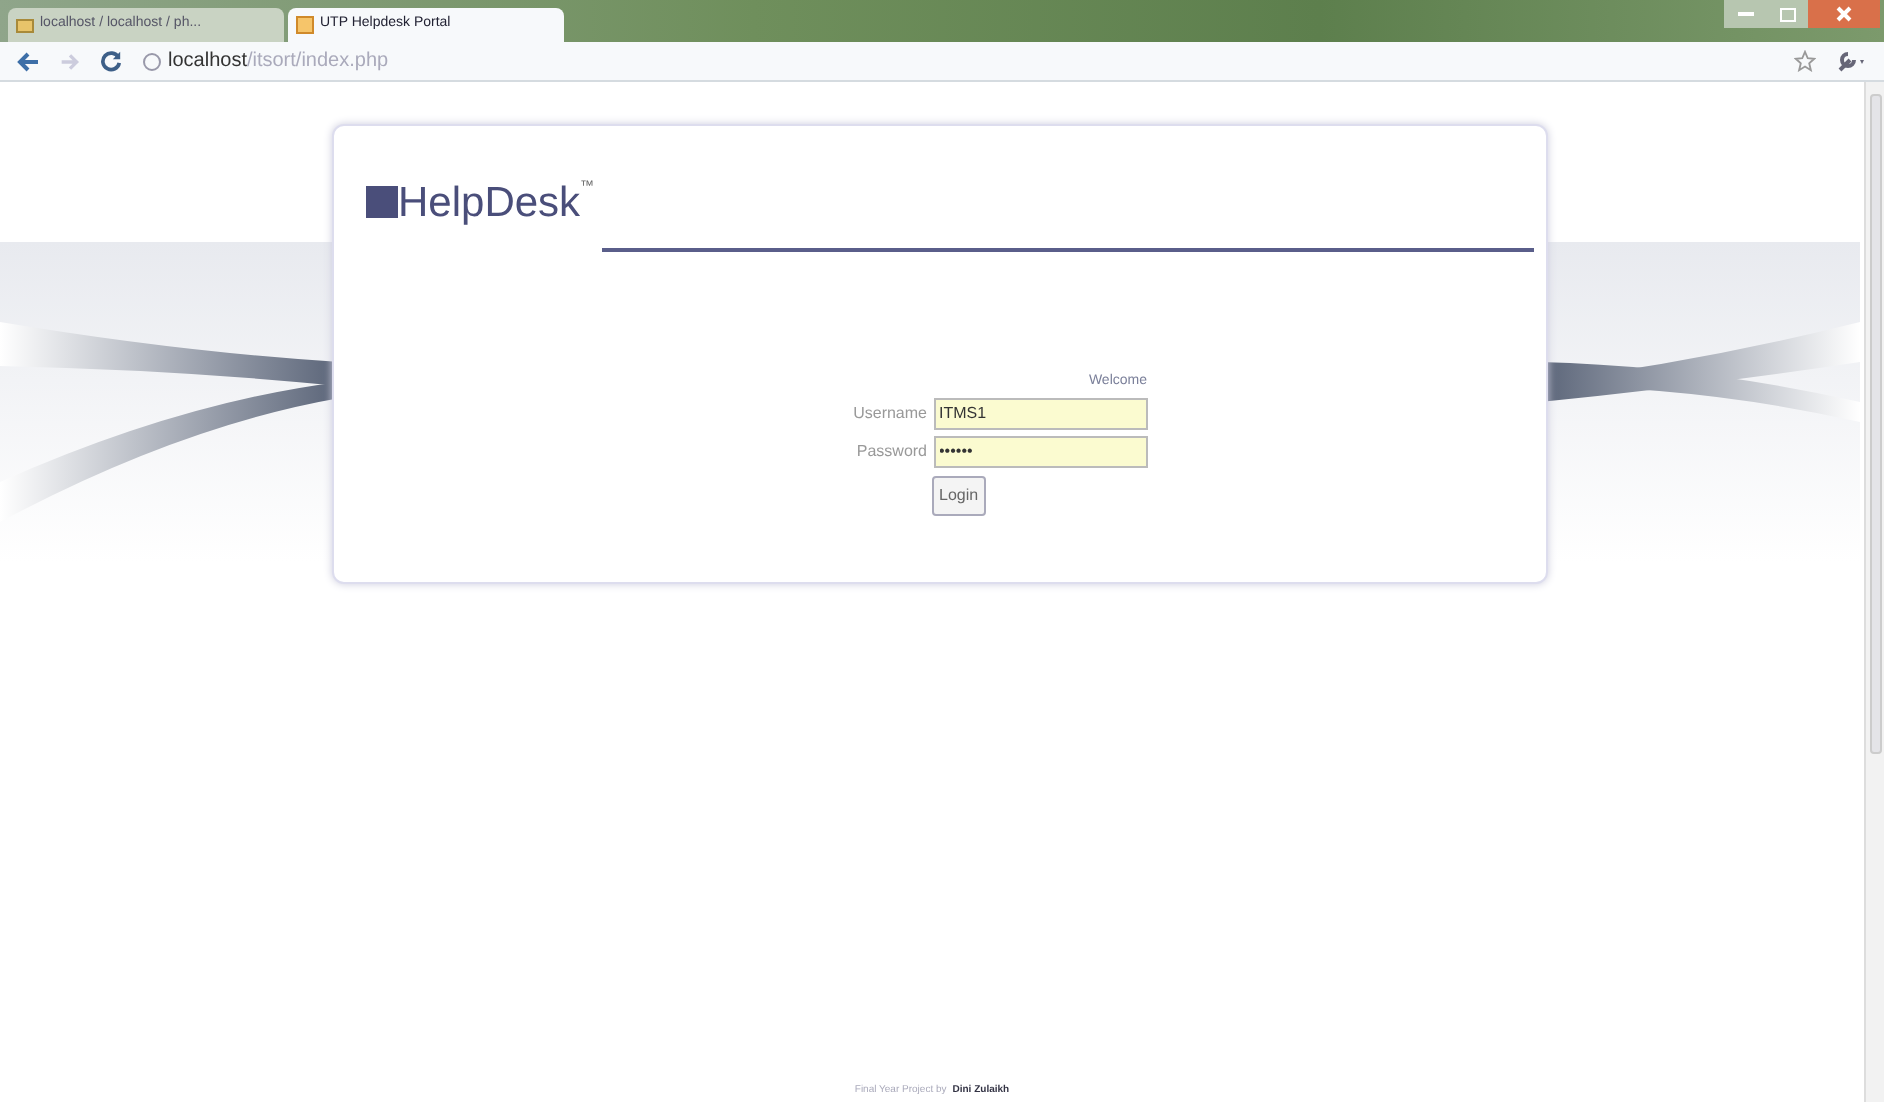 The width and height of the screenshot is (1884, 1102). I want to click on scrollbar, so click(1874, 592).